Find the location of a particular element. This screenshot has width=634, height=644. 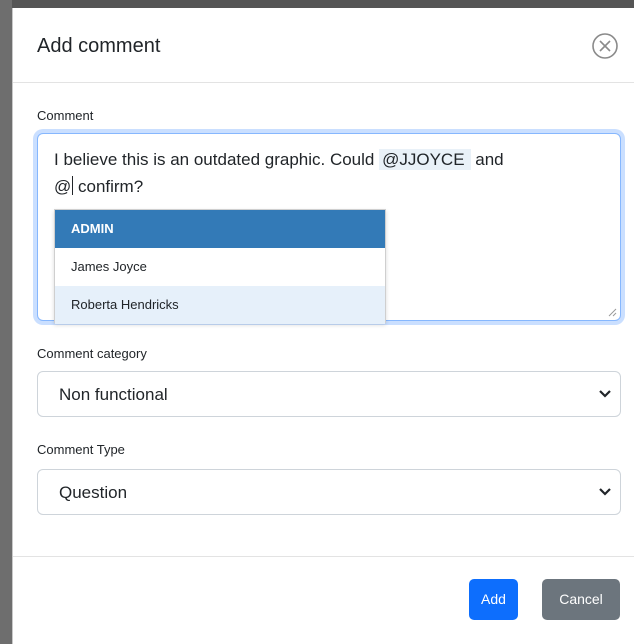

cancel-button: Cancel is located at coordinates (581, 599).